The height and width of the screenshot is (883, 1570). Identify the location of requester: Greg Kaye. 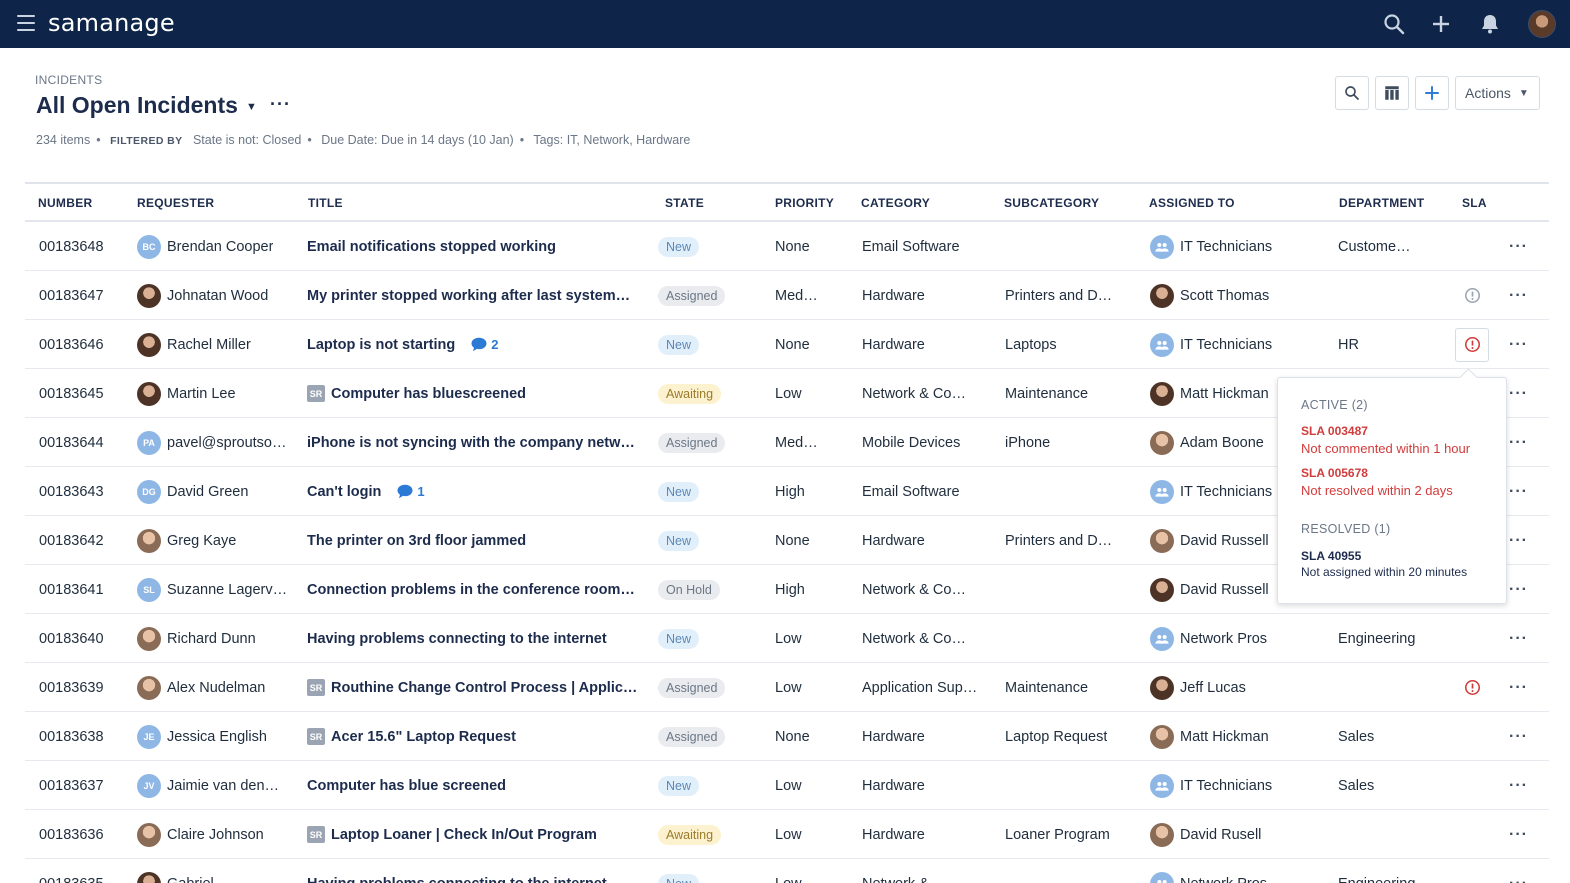
(186, 540).